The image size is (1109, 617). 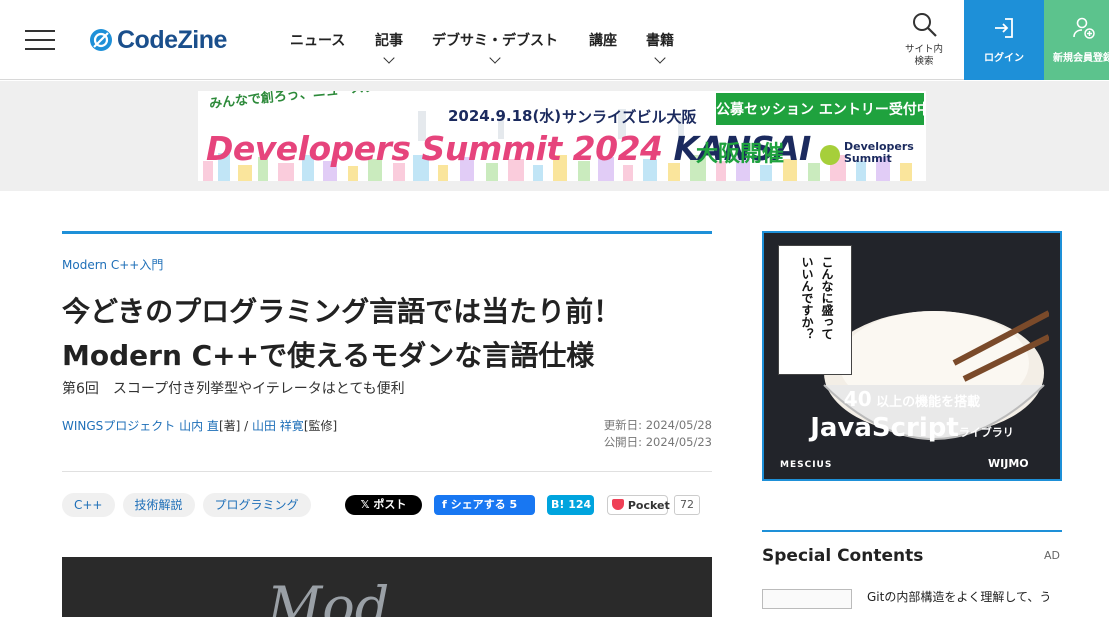 What do you see at coordinates (629, 117) in the screenshot?
I see `banner-venue: サンライズビル大阪` at bounding box center [629, 117].